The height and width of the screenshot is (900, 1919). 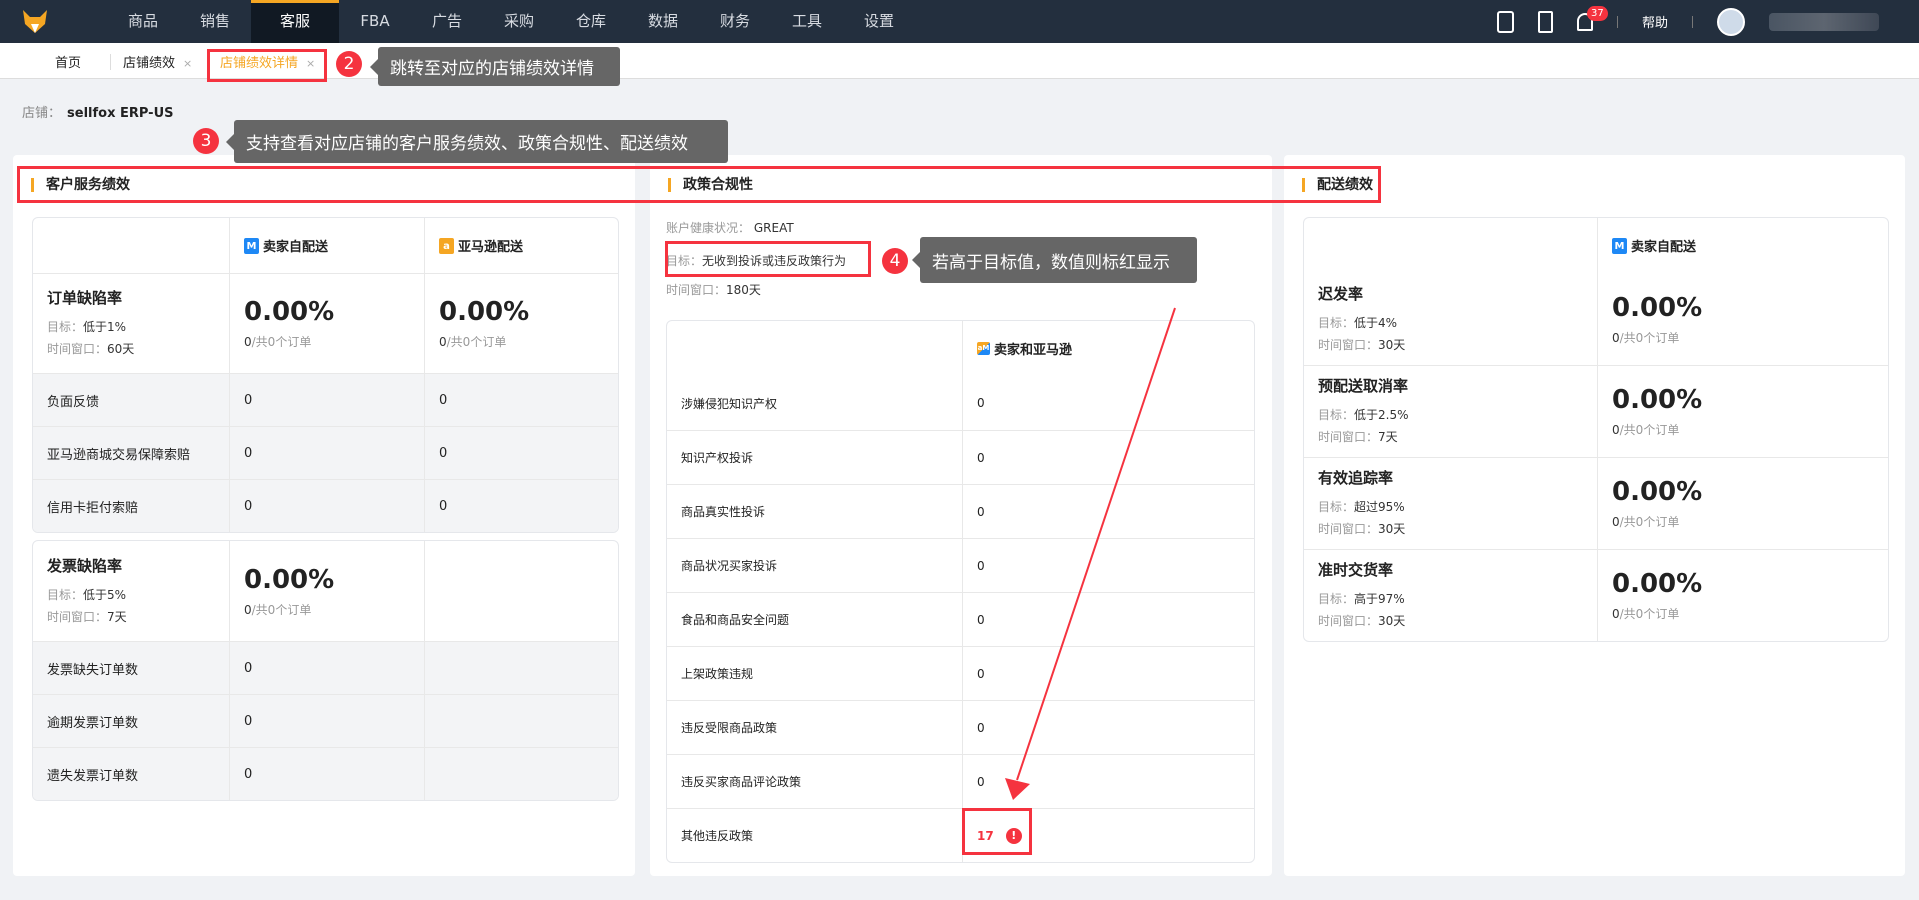 I want to click on row-label: 遗失发票订单数, so click(x=93, y=776).